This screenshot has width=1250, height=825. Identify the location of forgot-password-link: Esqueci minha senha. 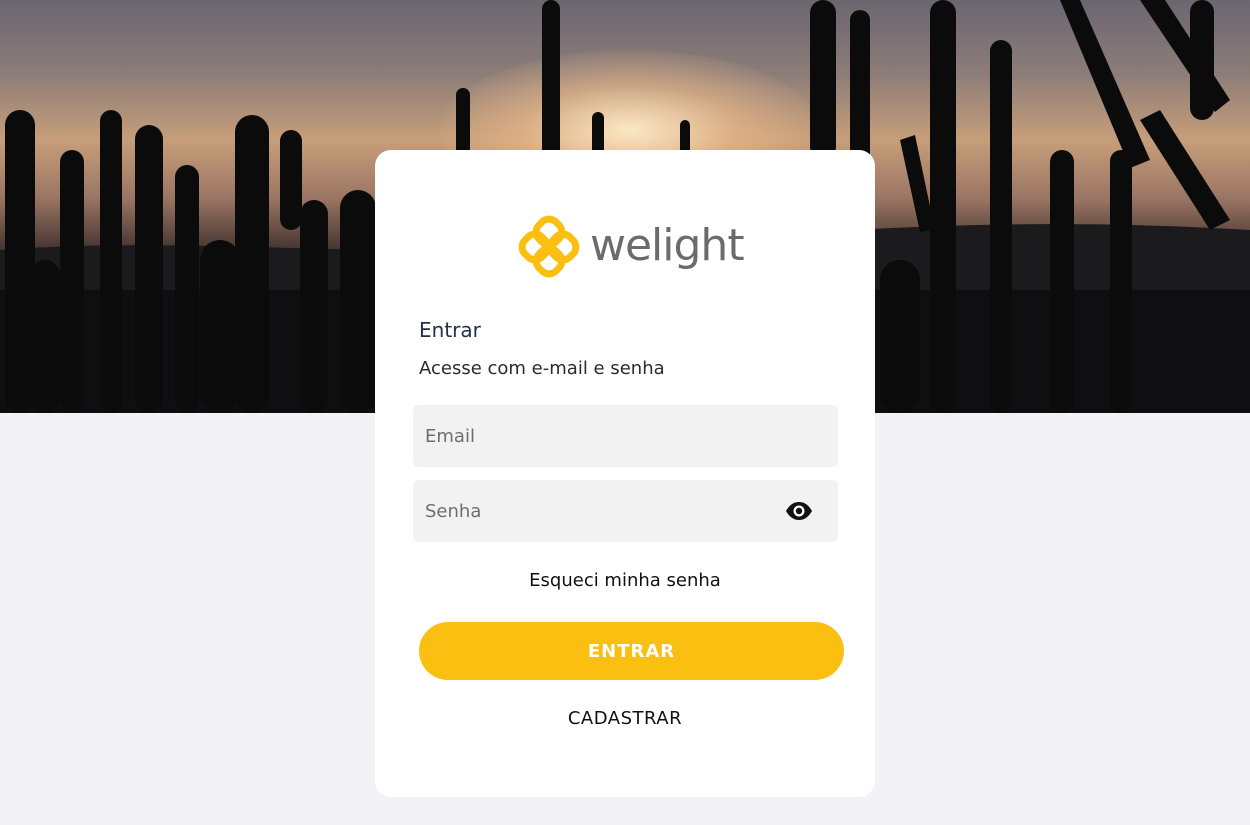
(625, 580).